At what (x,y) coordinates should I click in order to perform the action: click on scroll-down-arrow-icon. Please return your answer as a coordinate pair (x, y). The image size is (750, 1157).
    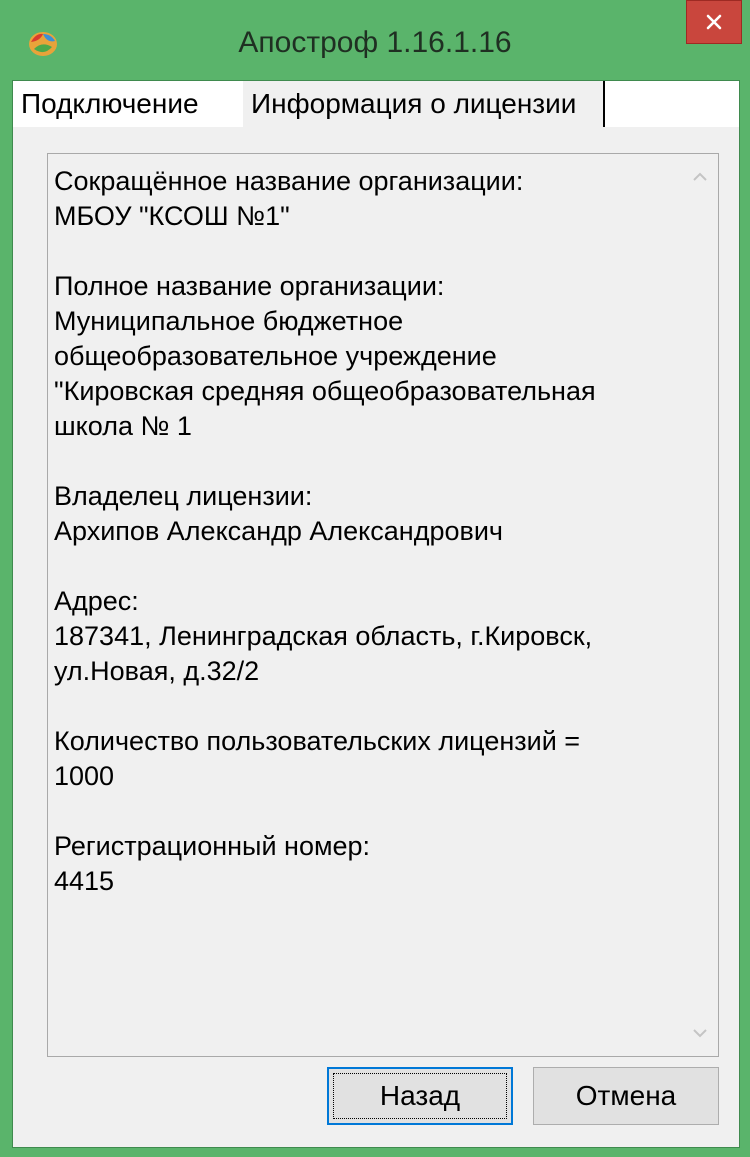
    Looking at the image, I should click on (700, 1033).